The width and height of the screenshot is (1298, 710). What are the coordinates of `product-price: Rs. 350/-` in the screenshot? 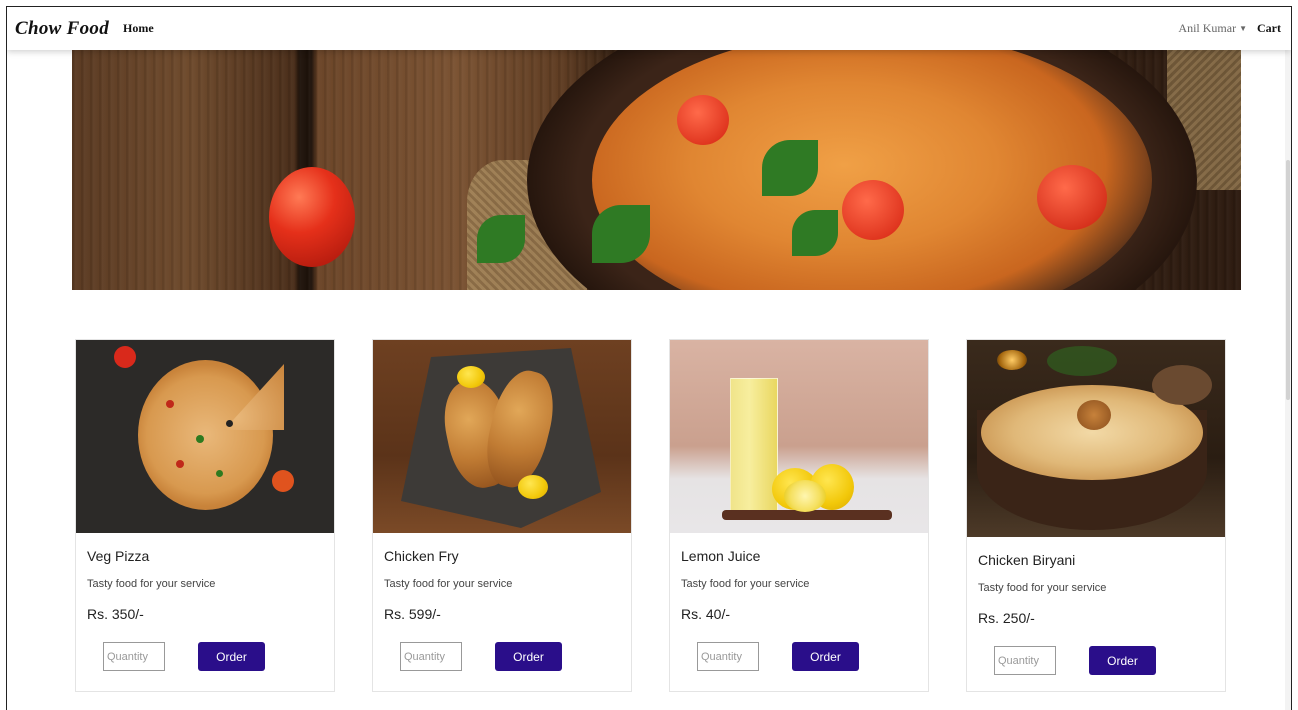 It's located at (115, 614).